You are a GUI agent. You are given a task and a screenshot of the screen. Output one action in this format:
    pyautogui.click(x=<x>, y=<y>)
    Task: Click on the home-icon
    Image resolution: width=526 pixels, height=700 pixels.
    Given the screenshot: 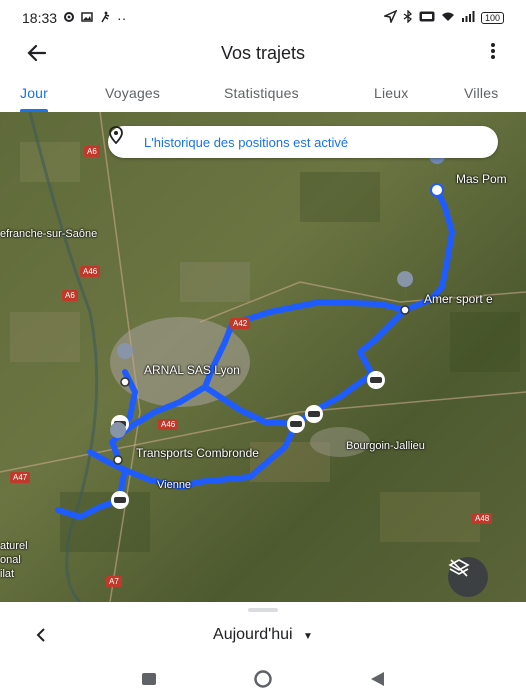 What is the action you would take?
    pyautogui.click(x=263, y=681)
    